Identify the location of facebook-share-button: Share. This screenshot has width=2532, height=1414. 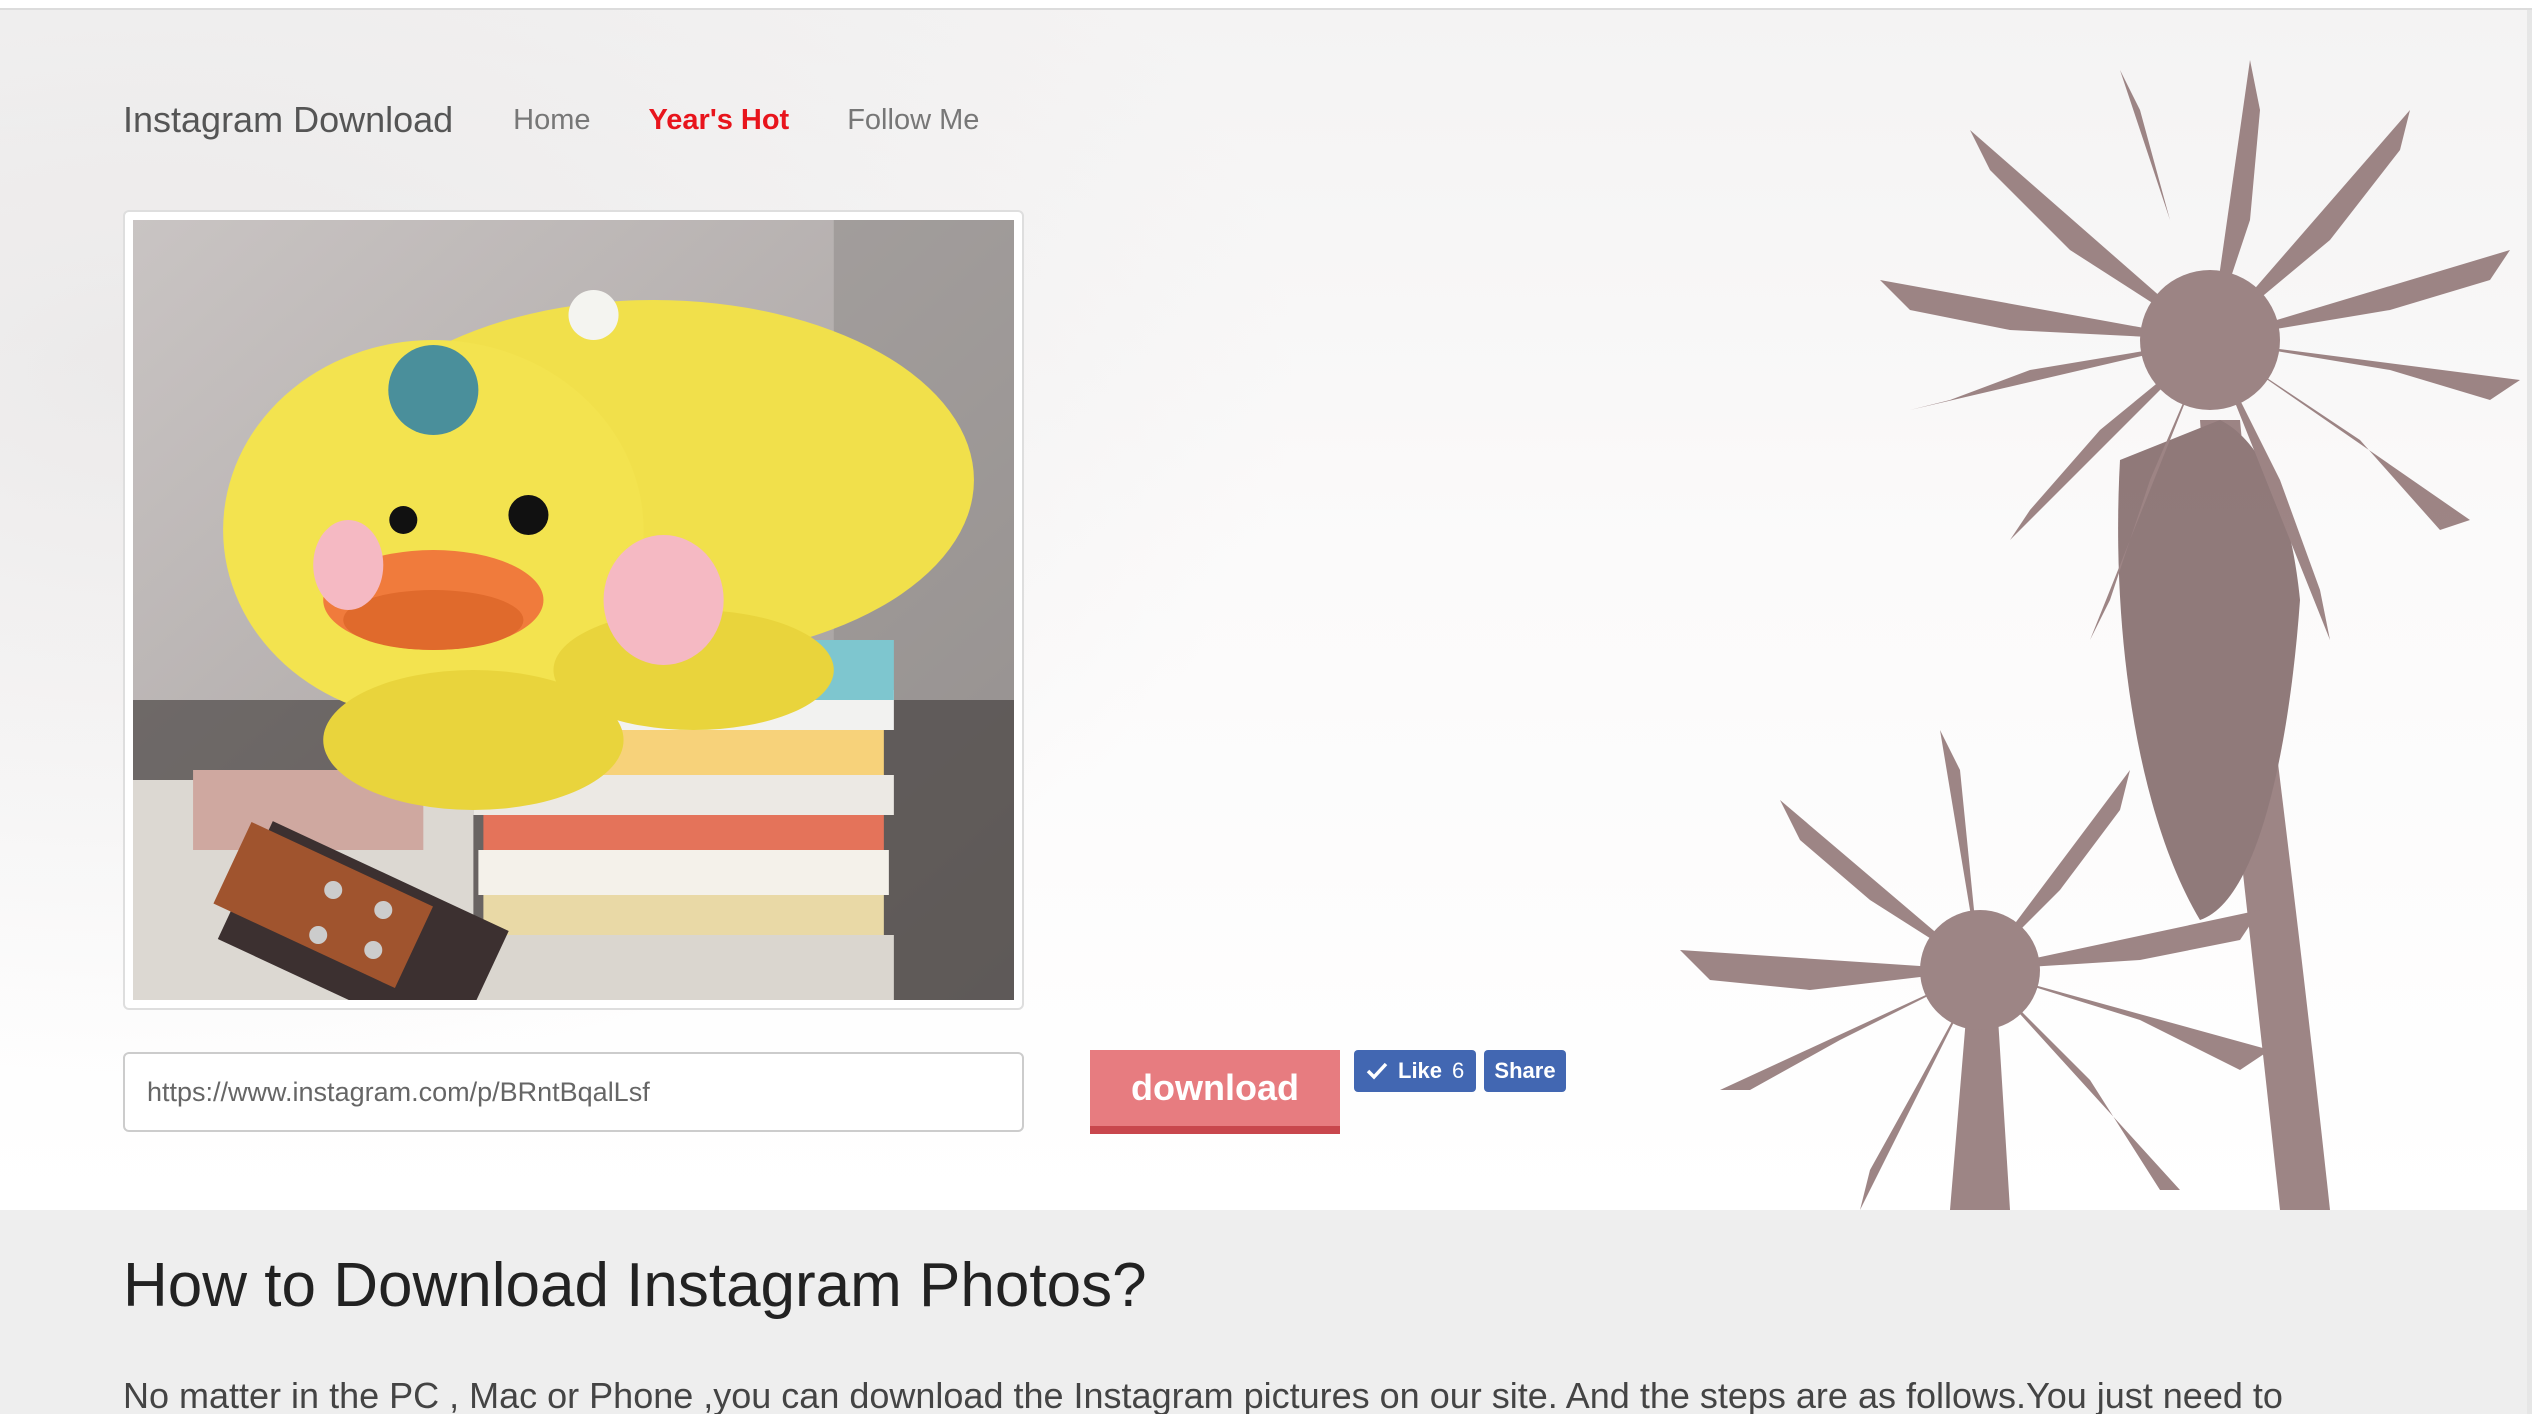
(1525, 1071).